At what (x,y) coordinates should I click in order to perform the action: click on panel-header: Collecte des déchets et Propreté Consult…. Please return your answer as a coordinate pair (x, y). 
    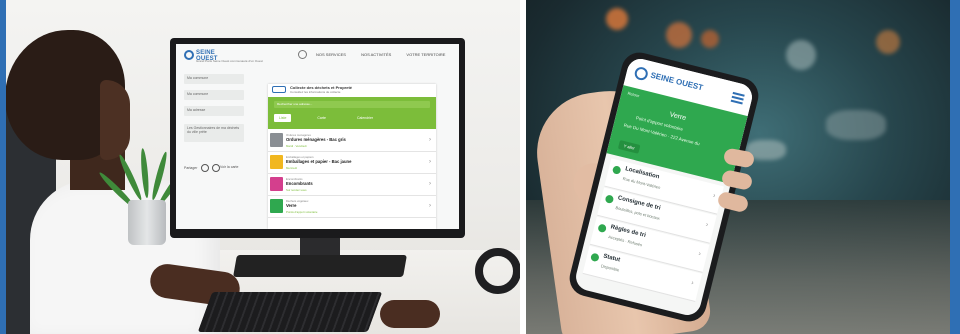
    Looking at the image, I should click on (352, 90).